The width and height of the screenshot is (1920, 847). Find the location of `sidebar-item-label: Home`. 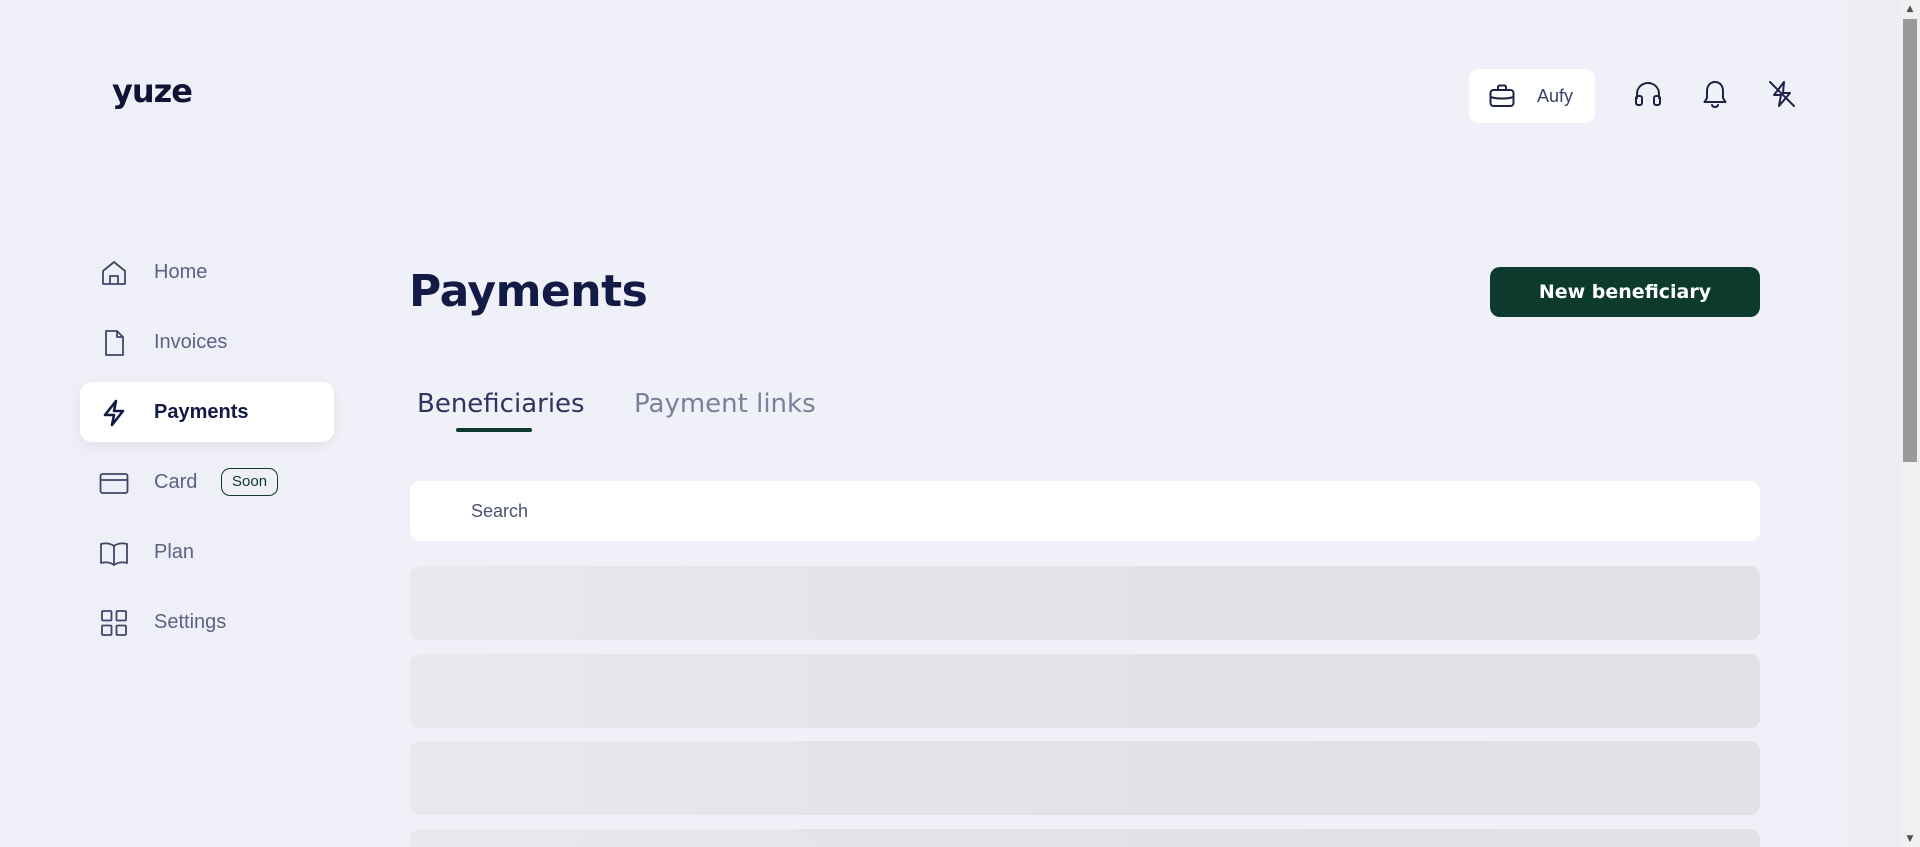

sidebar-item-label: Home is located at coordinates (181, 272).